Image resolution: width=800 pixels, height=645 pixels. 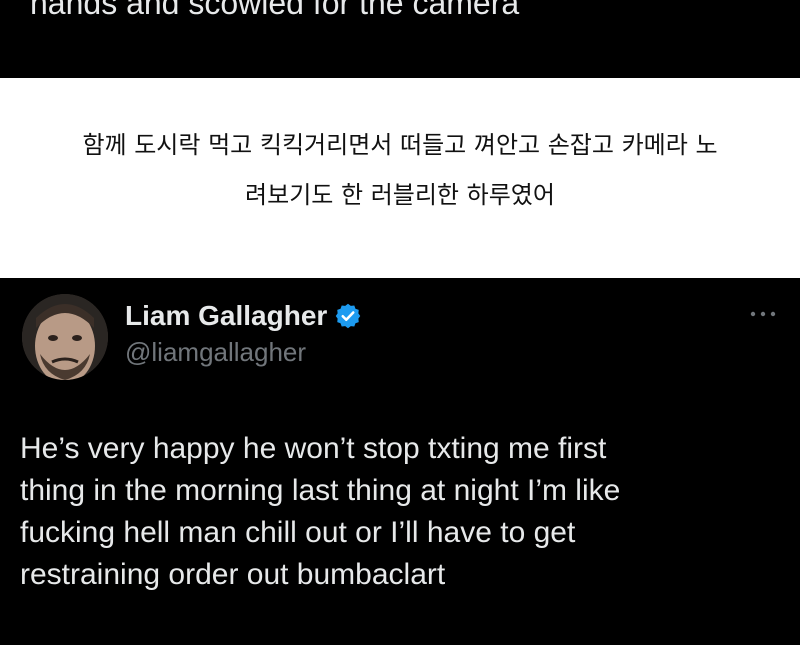 What do you see at coordinates (400, 195) in the screenshot?
I see `korean-caption-line-2: 려보기도 한 러블리한 하루였어` at bounding box center [400, 195].